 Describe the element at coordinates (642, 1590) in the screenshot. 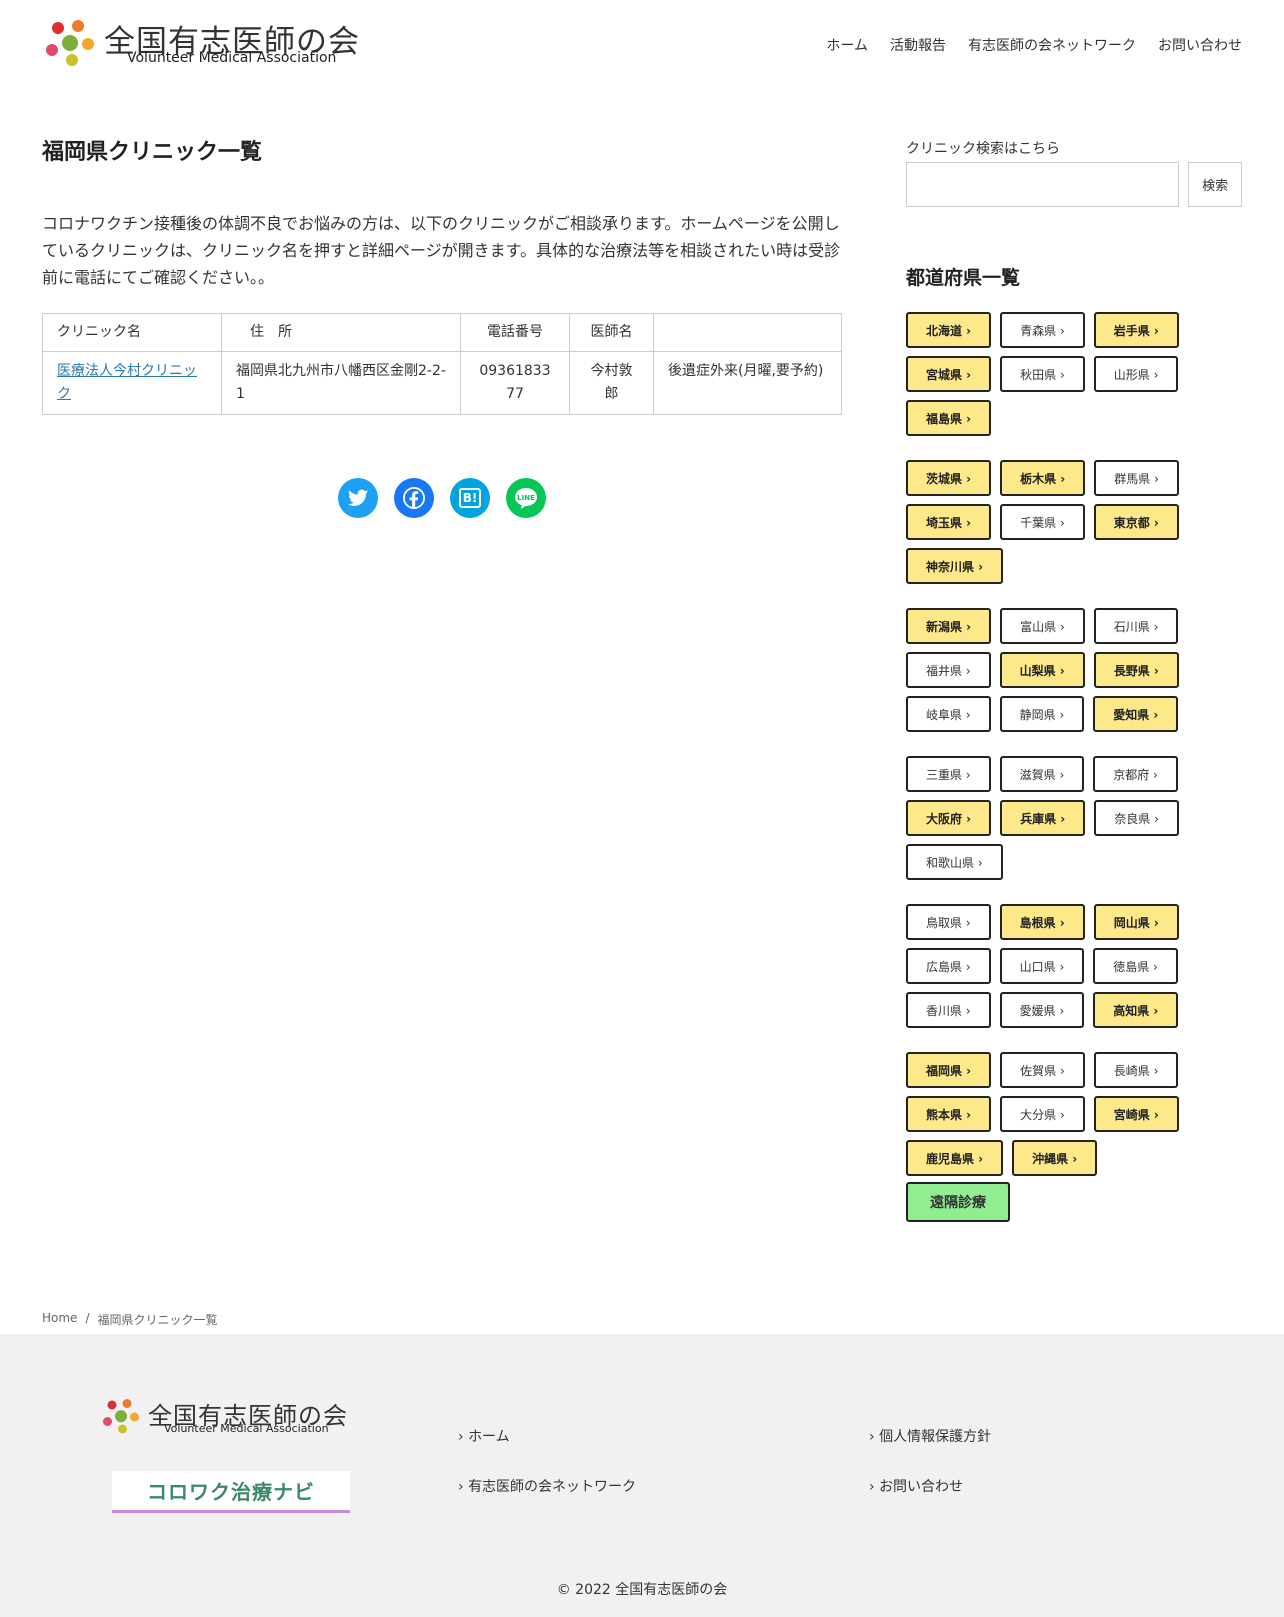

I see `copyright: © 2022 全国有志医師の会` at that location.